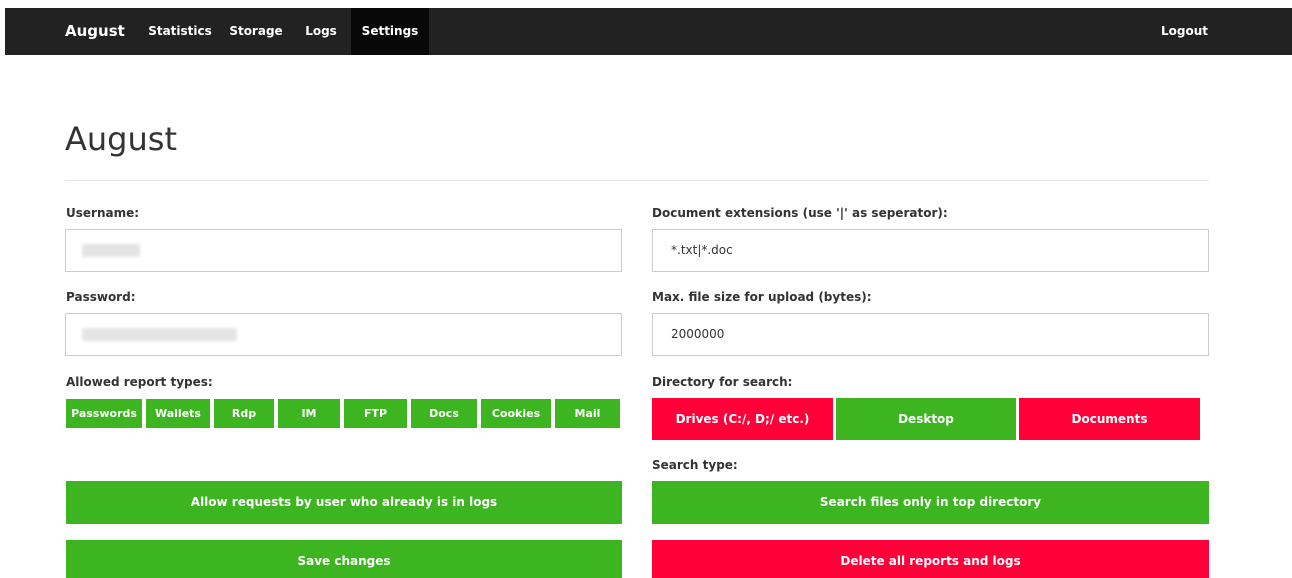 The image size is (1292, 578). What do you see at coordinates (1184, 31) in the screenshot?
I see `logout-link: Logout` at bounding box center [1184, 31].